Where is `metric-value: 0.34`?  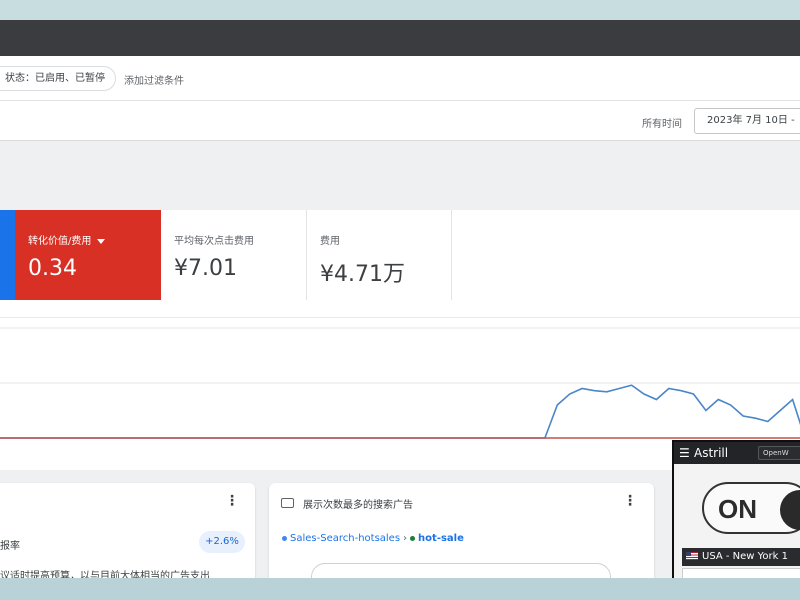
metric-value: 0.34 is located at coordinates (52, 268).